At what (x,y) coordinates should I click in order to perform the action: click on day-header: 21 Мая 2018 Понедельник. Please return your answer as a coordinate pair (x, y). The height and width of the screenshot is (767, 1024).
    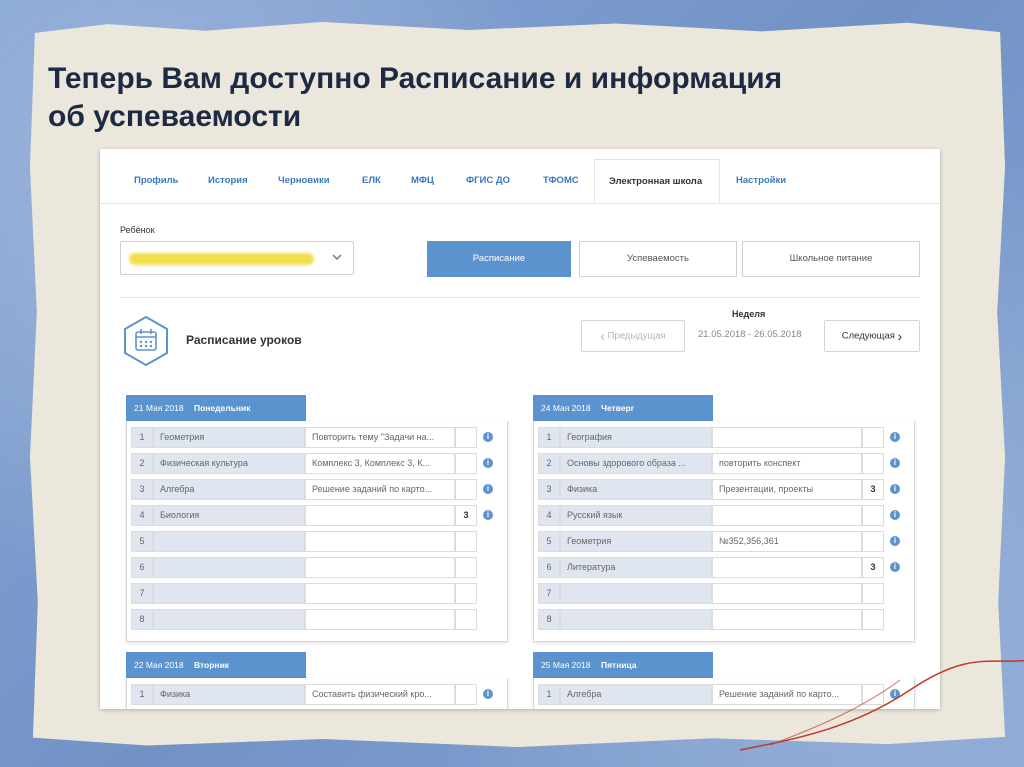
    Looking at the image, I should click on (216, 408).